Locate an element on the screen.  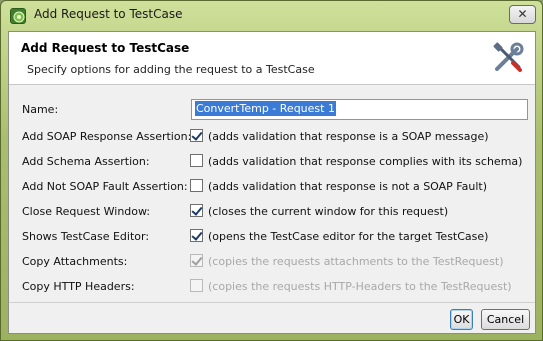
name-value: ConvertTemp - Request 1 is located at coordinates (265, 108).